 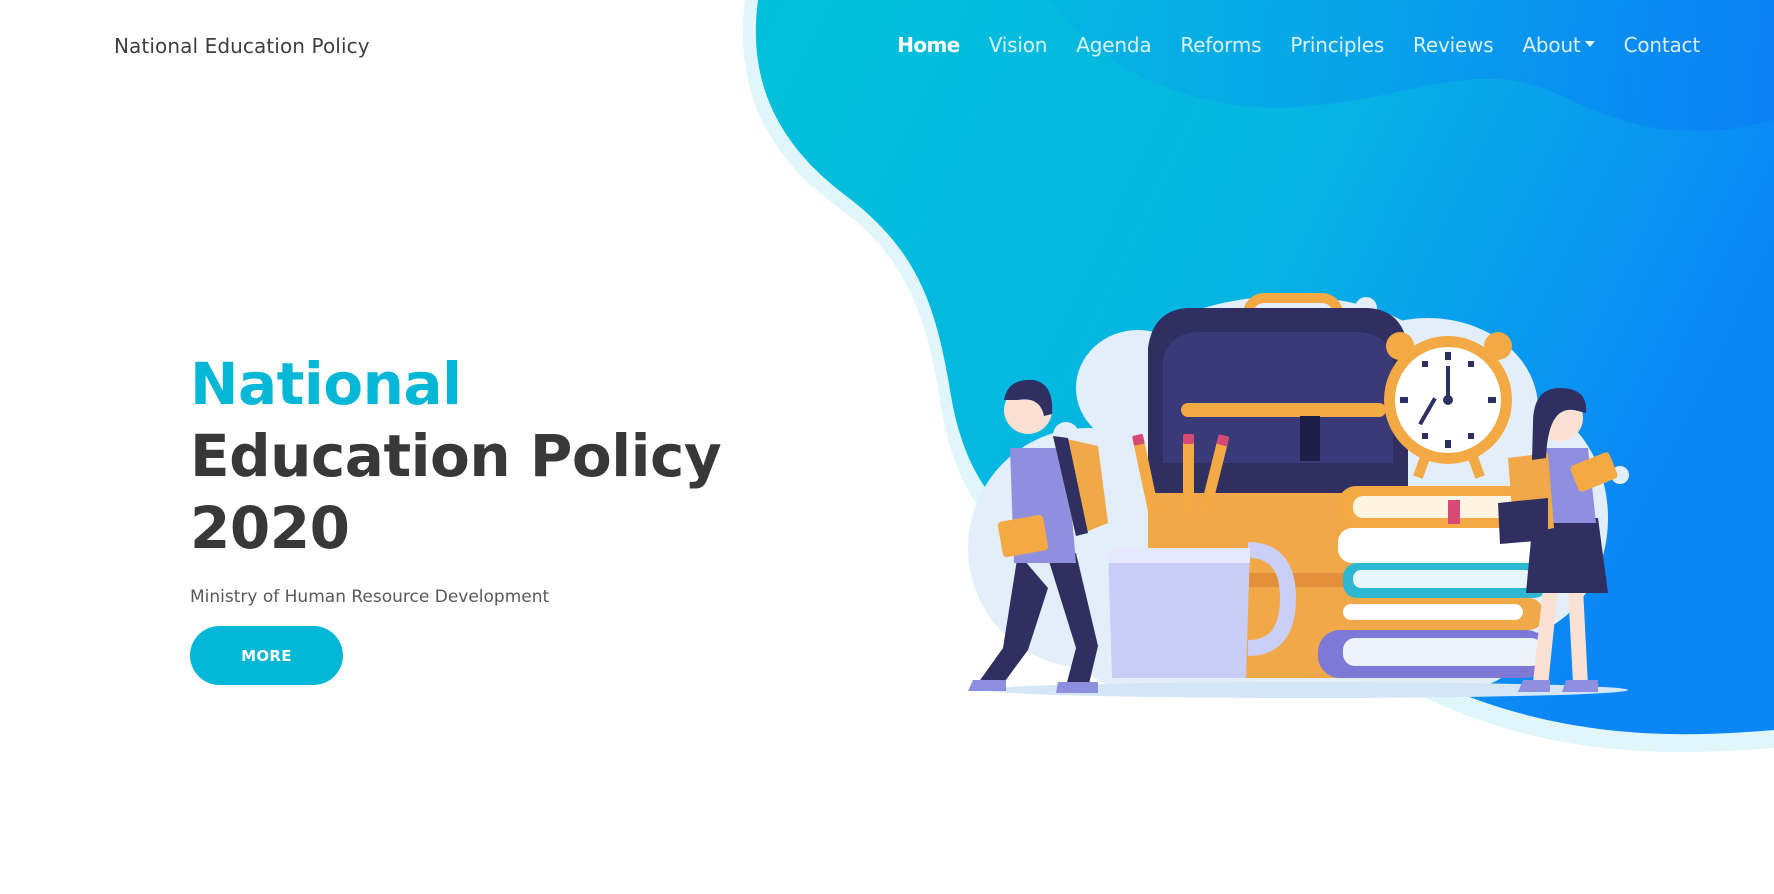 I want to click on nav-link-reviews: Reviews, so click(x=1453, y=45).